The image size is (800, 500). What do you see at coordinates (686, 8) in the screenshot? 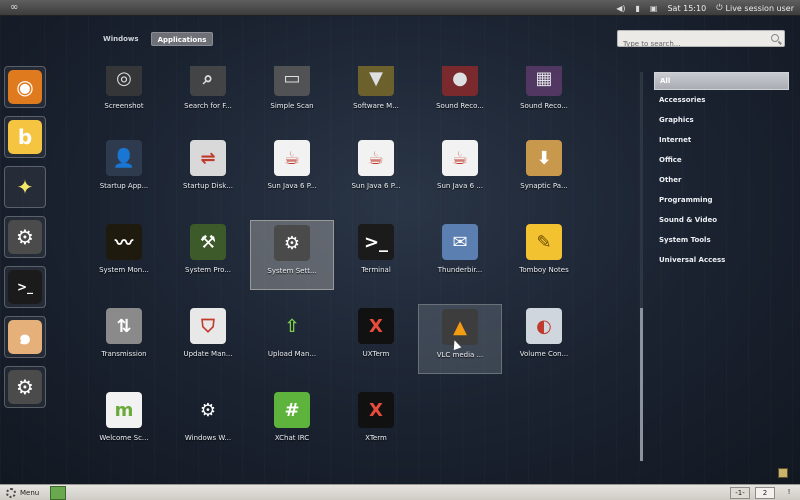
I see `clock: Sat 15:10` at bounding box center [686, 8].